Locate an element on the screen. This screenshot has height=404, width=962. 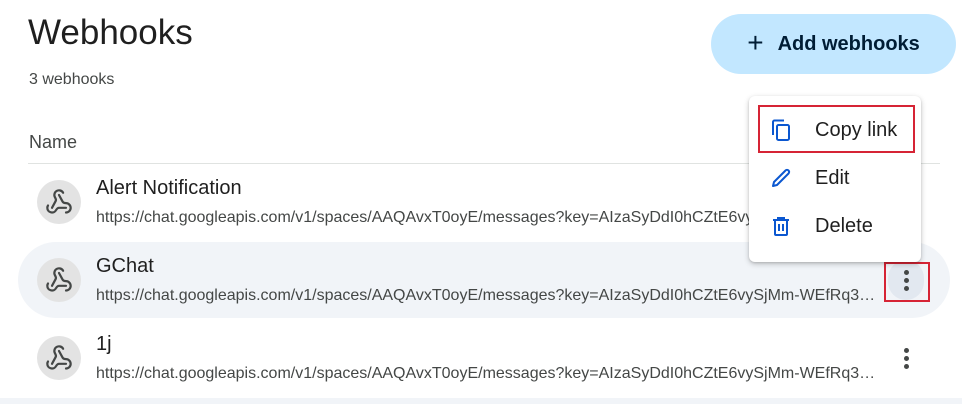
copy-icon is located at coordinates (781, 130).